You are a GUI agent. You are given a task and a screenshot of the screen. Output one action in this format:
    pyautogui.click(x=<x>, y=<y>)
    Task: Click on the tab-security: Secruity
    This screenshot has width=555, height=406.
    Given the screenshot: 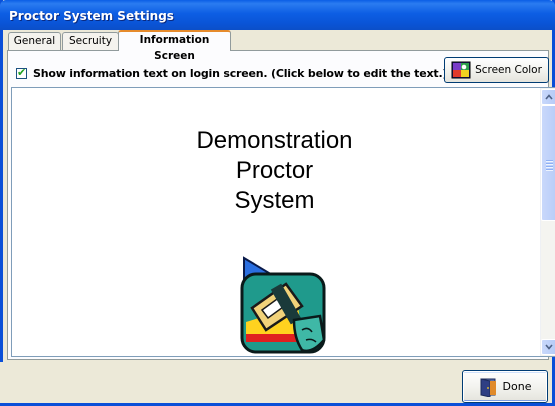 What is the action you would take?
    pyautogui.click(x=90, y=41)
    